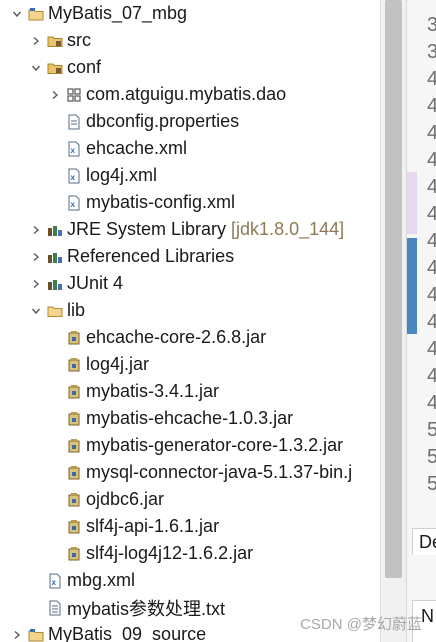 The height and width of the screenshot is (642, 436). What do you see at coordinates (36, 634) in the screenshot?
I see `project-icon` at bounding box center [36, 634].